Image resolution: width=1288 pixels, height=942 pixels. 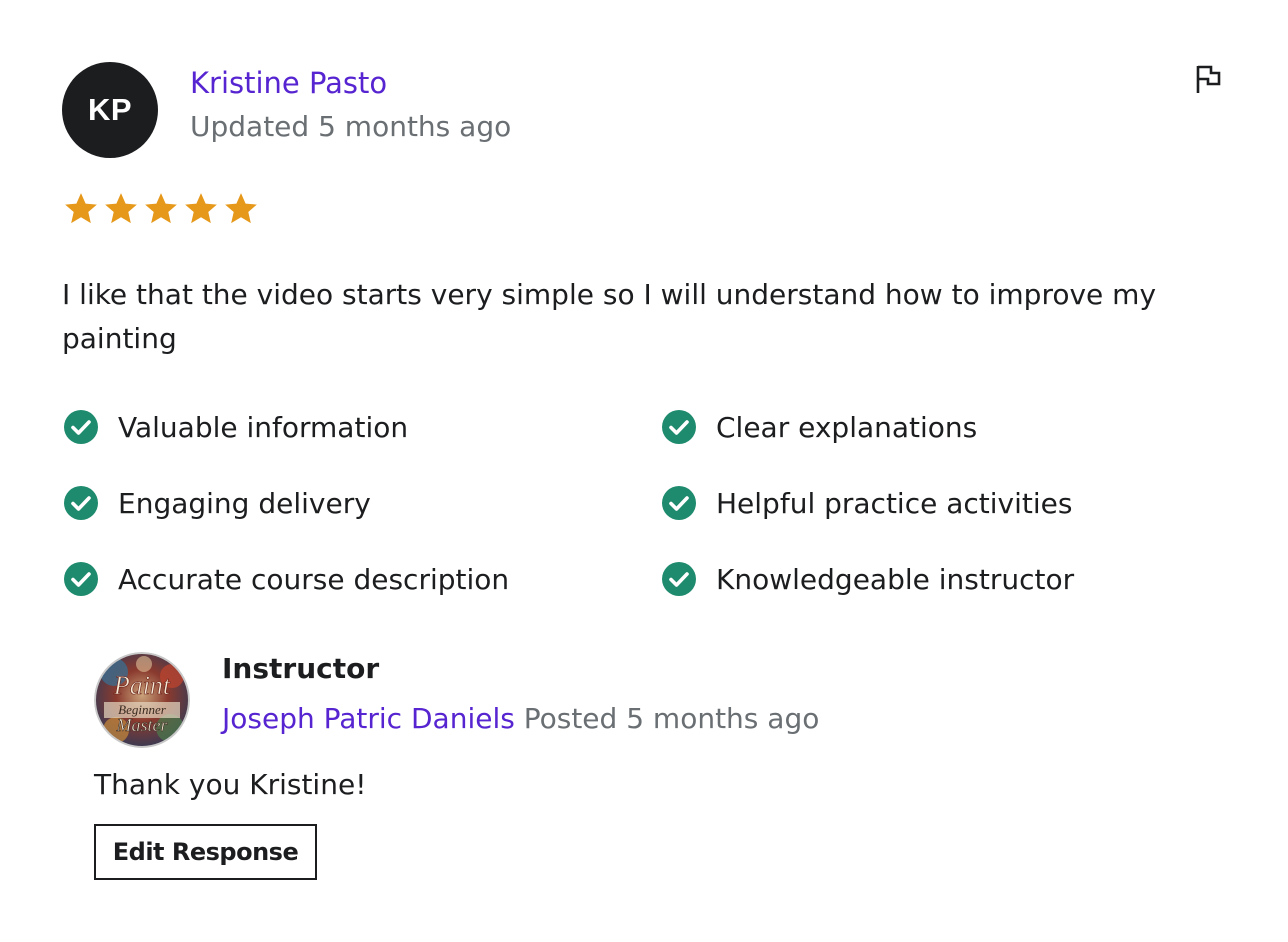 What do you see at coordinates (244, 503) in the screenshot?
I see `feature-label: Engaging delivery` at bounding box center [244, 503].